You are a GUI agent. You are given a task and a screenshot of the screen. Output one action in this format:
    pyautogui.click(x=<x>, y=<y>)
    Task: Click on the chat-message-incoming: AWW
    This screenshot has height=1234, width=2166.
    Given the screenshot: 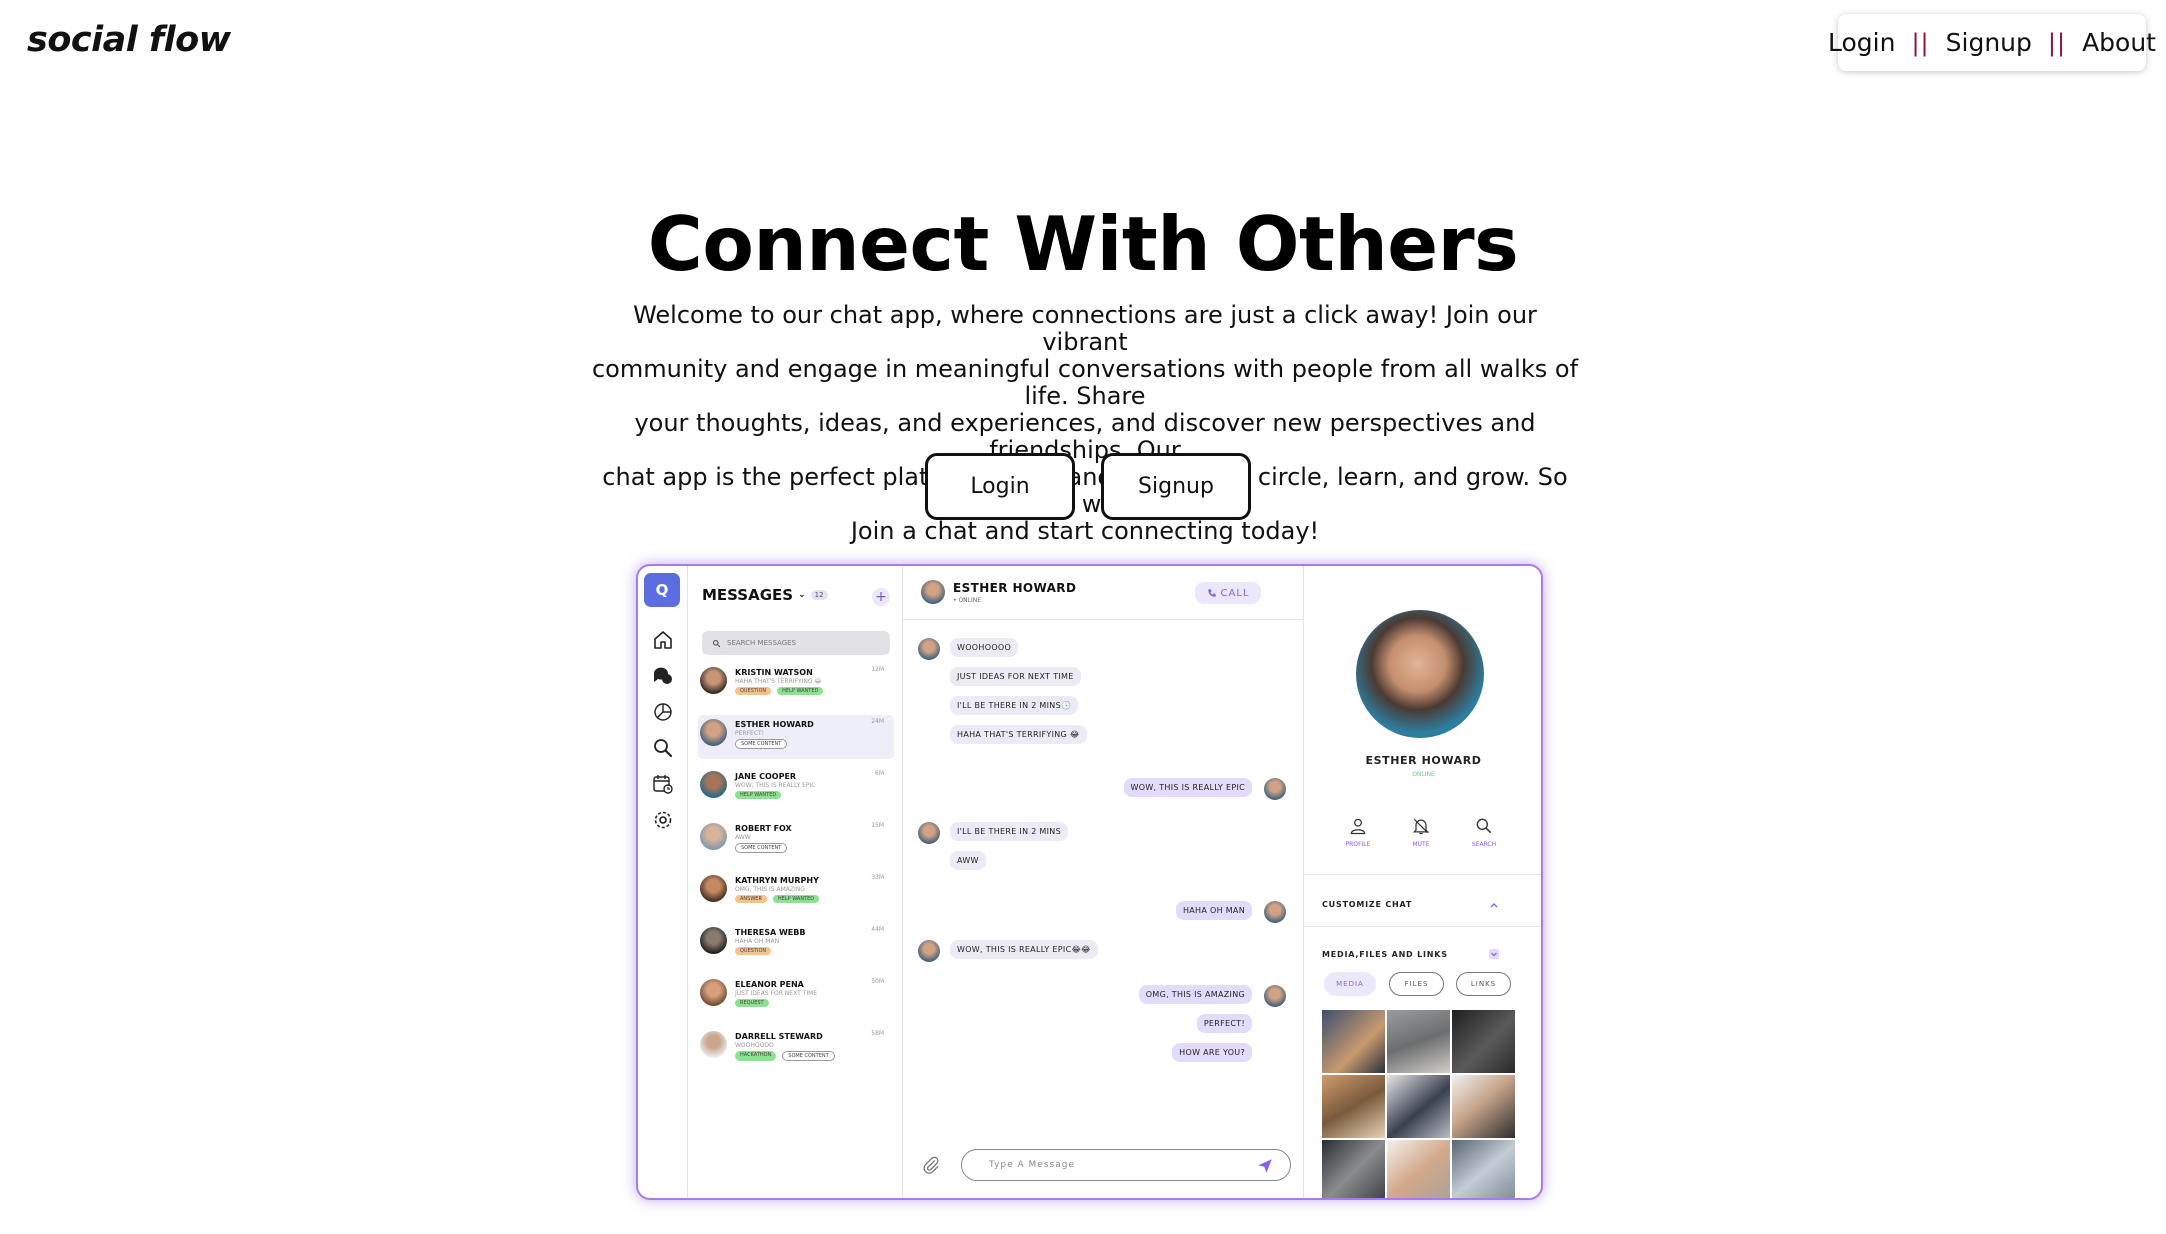 What is the action you would take?
    pyautogui.click(x=968, y=860)
    